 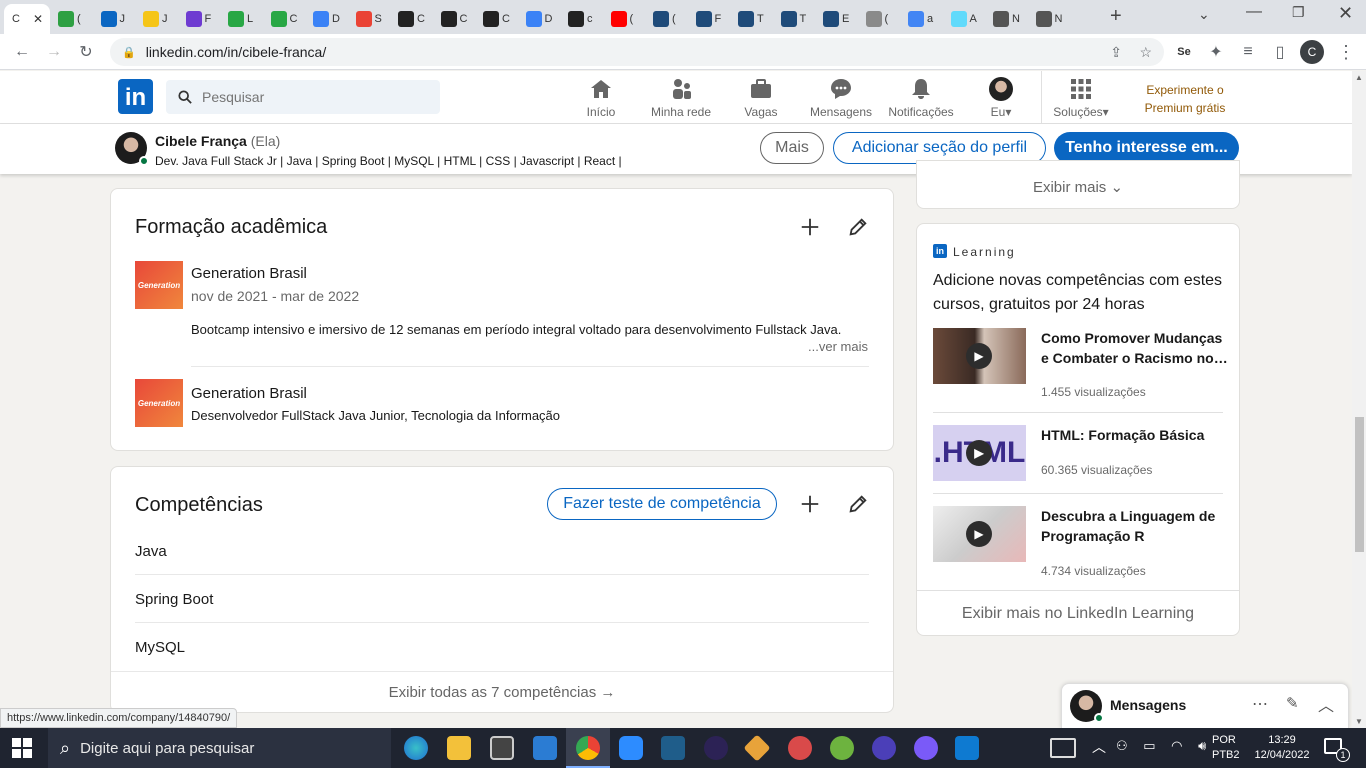 I want to click on browser-tab: a, so click(x=921, y=19).